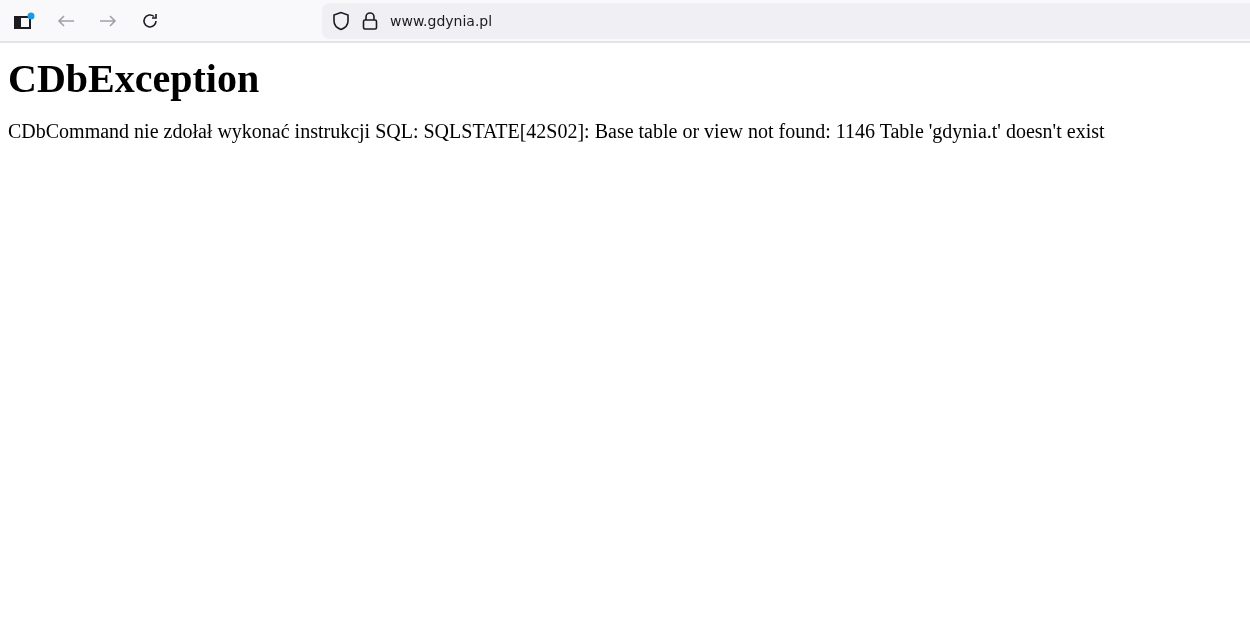  What do you see at coordinates (786, 20) in the screenshot?
I see `address-bar: www.gdynia.pl` at bounding box center [786, 20].